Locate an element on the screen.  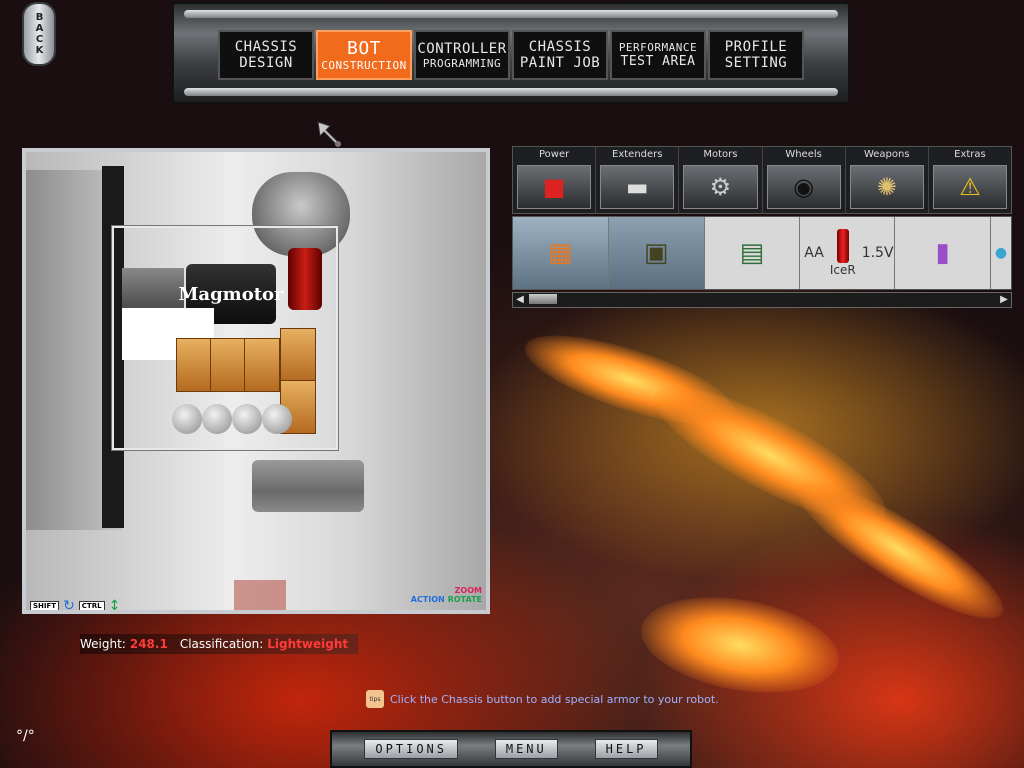
category-power: Power ■ is located at coordinates (555, 180).